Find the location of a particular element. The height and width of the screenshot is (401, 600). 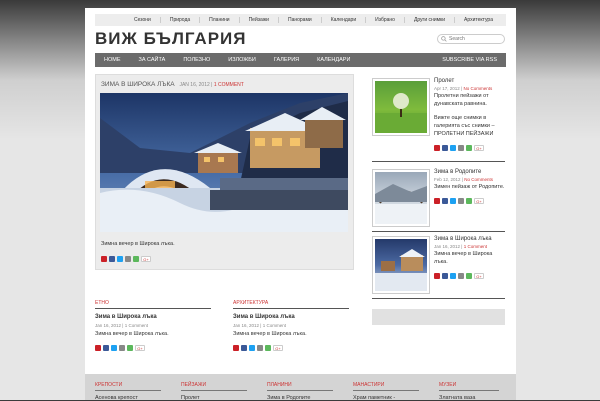

footer-heading: ПЛАНИНИ is located at coordinates (300, 386).